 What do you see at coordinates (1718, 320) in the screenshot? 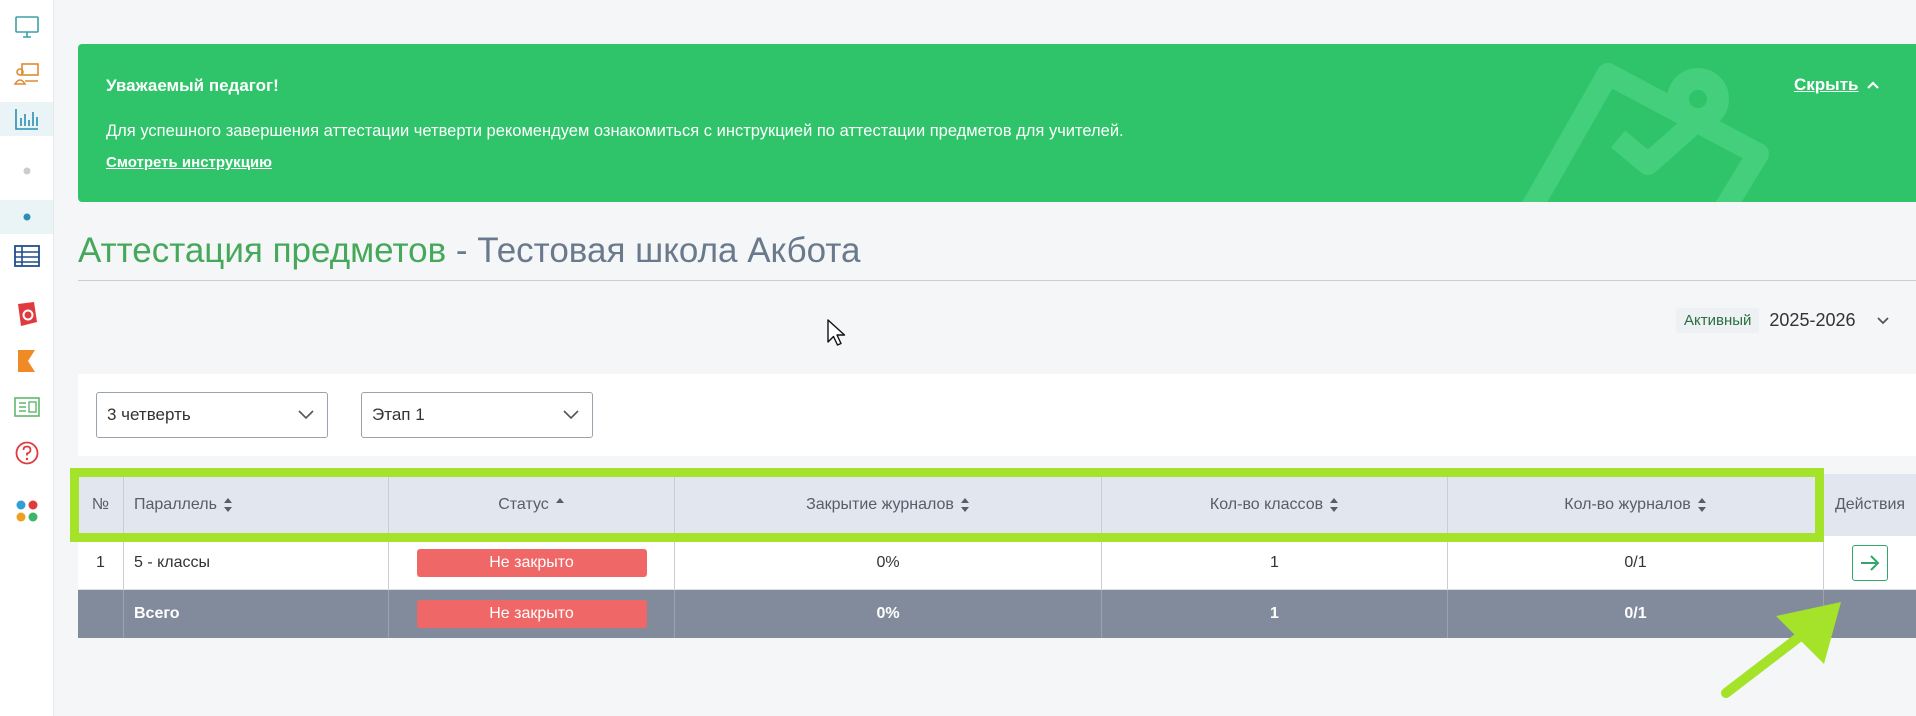
I see `active-year-badge: Активный` at bounding box center [1718, 320].